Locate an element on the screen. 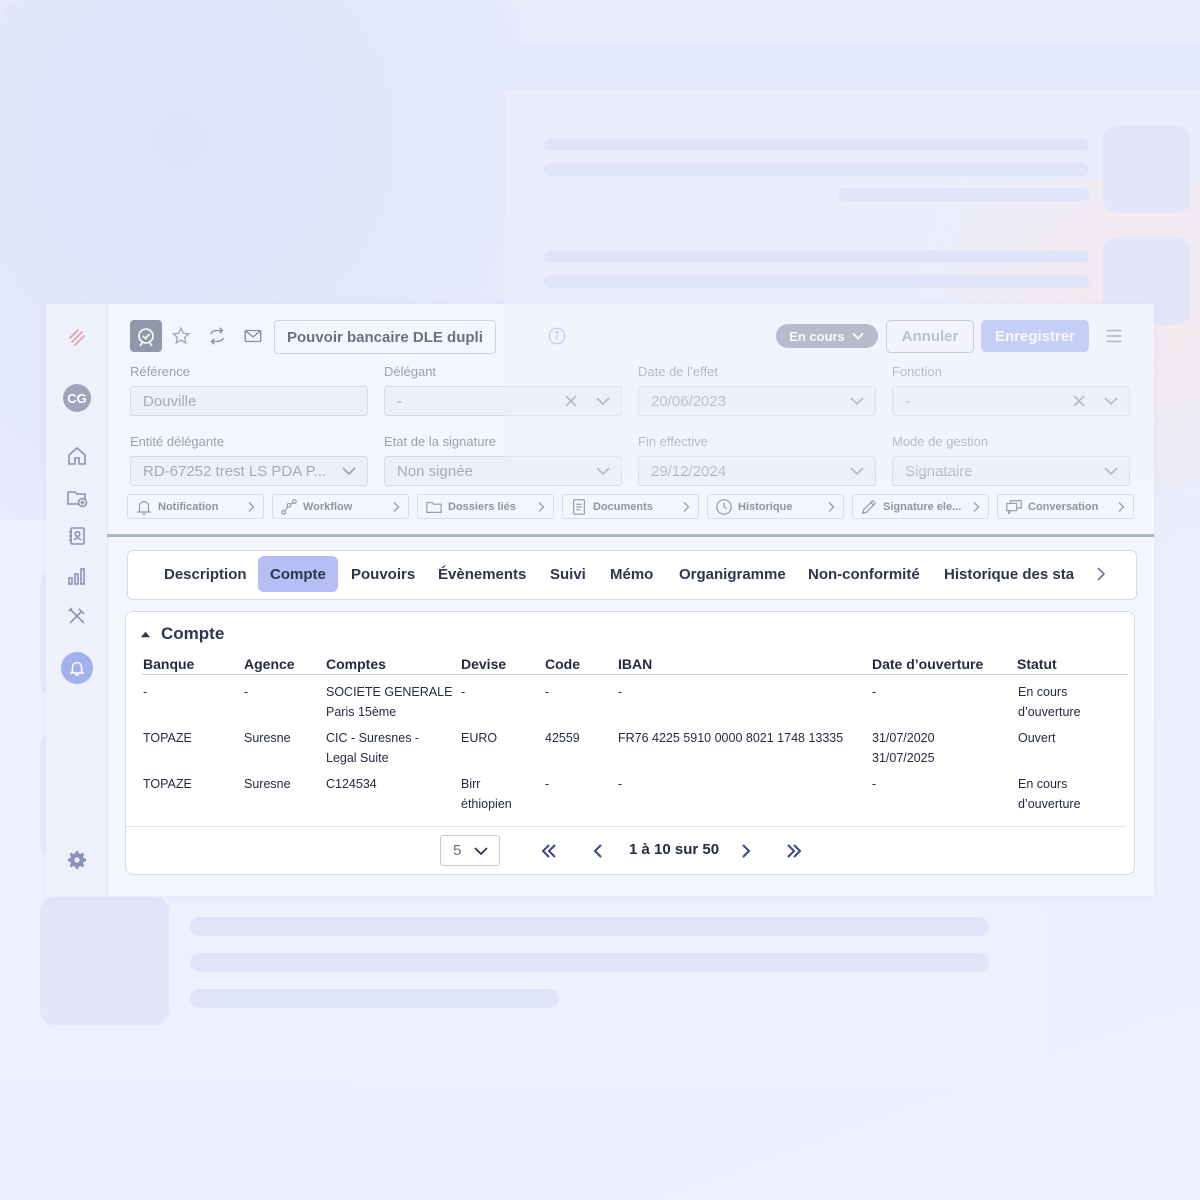 The image size is (1200, 1200). tab-historique-statuts: Historique des stat is located at coordinates (1003, 574).